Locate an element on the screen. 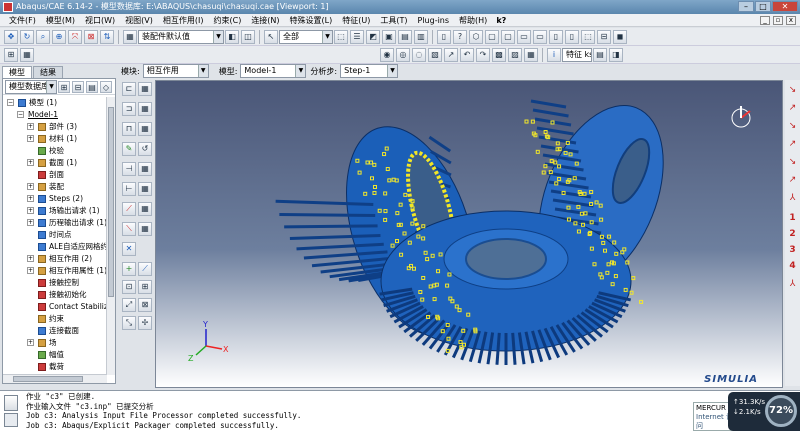 This screenshot has height=431, width=800. tree-node: Contact Stabilizatio is located at coordinates (55, 307).